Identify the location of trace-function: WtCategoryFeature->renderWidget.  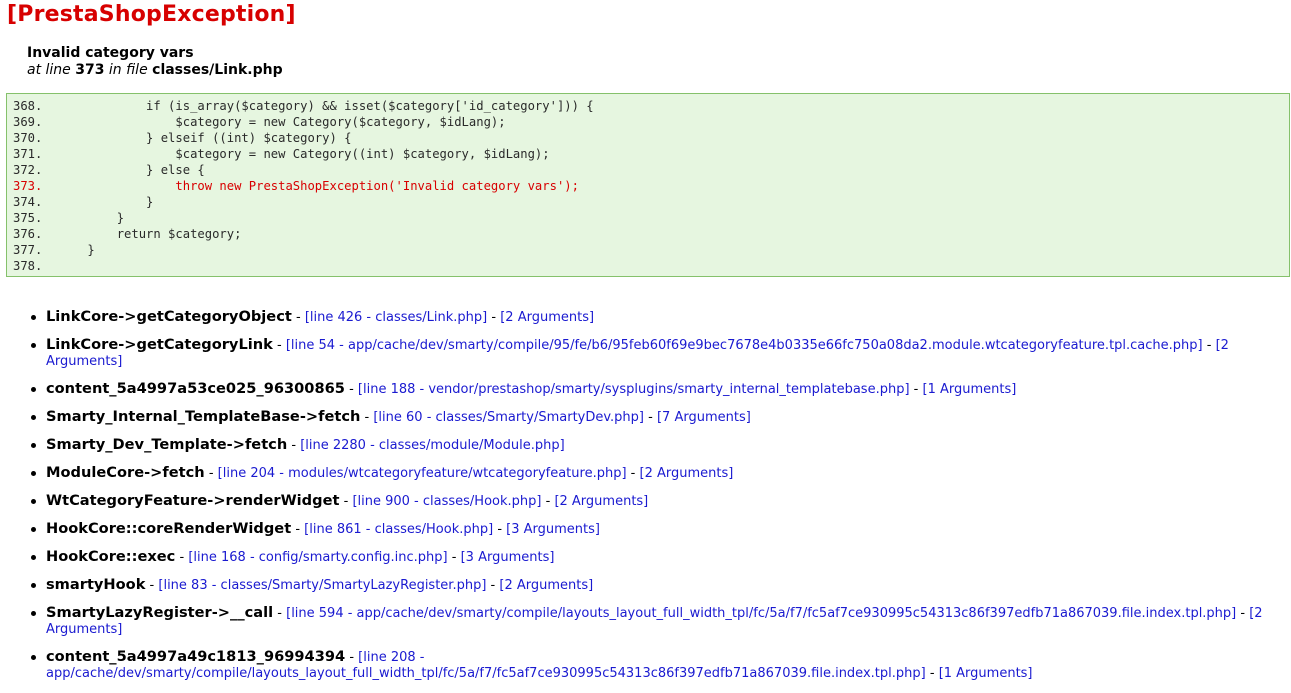
(193, 500).